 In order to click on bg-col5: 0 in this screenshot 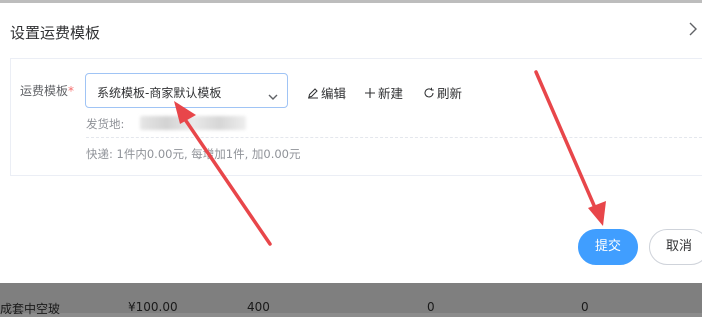, I will do `click(585, 307)`.